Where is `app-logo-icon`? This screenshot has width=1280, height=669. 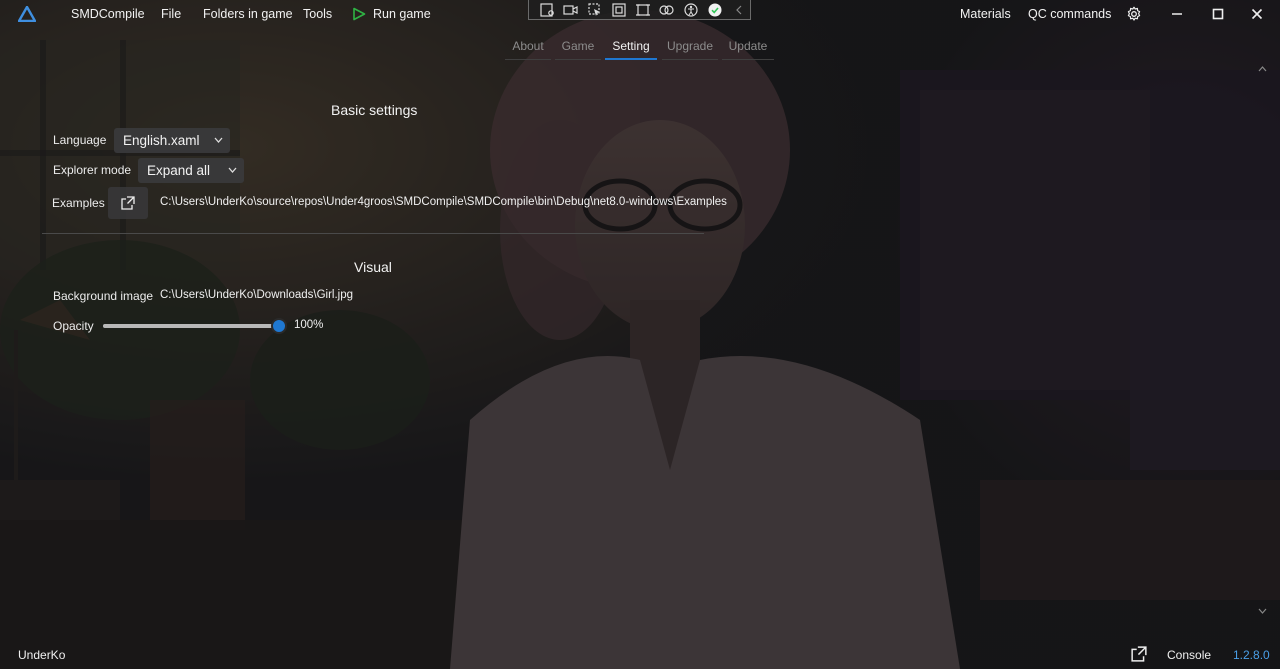 app-logo-icon is located at coordinates (27, 14).